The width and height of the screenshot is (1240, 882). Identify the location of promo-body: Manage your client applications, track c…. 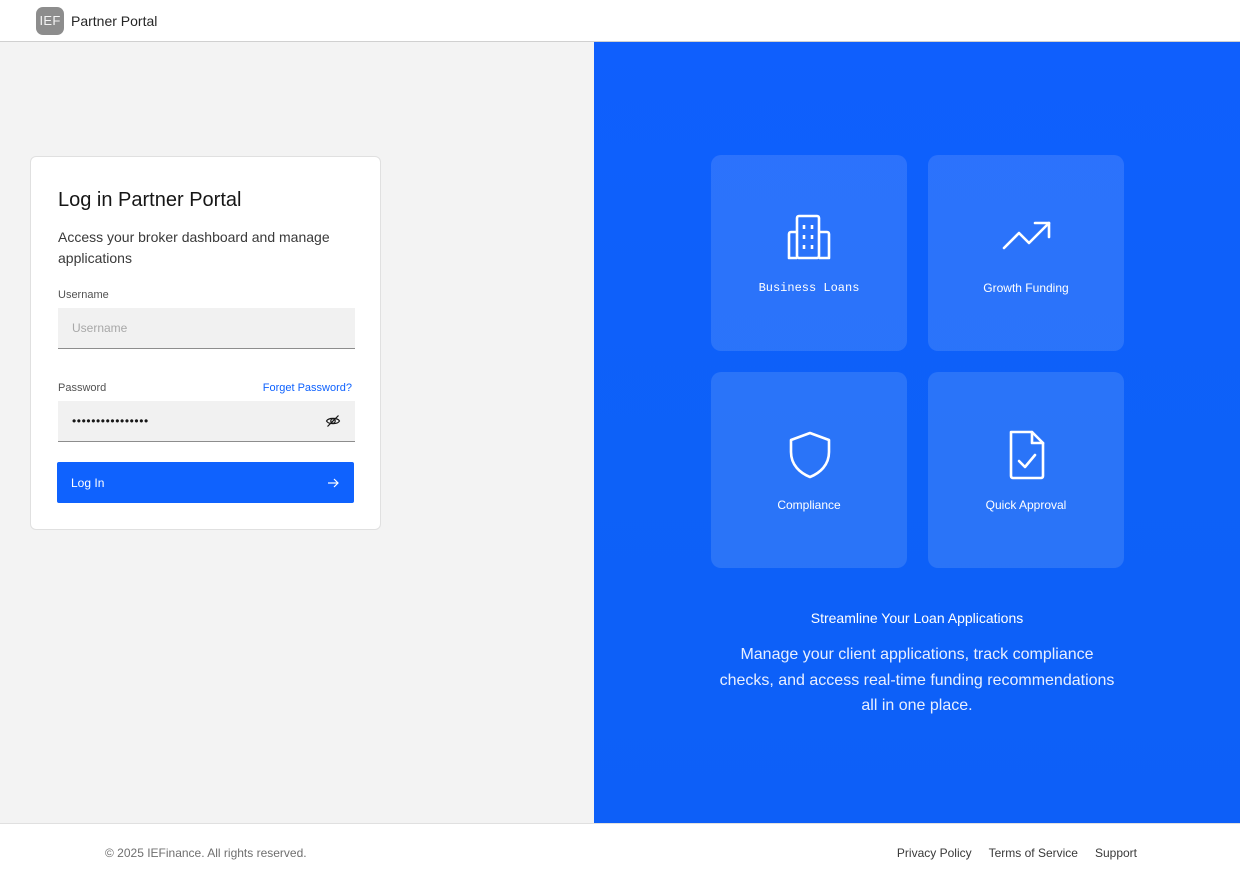
(917, 680).